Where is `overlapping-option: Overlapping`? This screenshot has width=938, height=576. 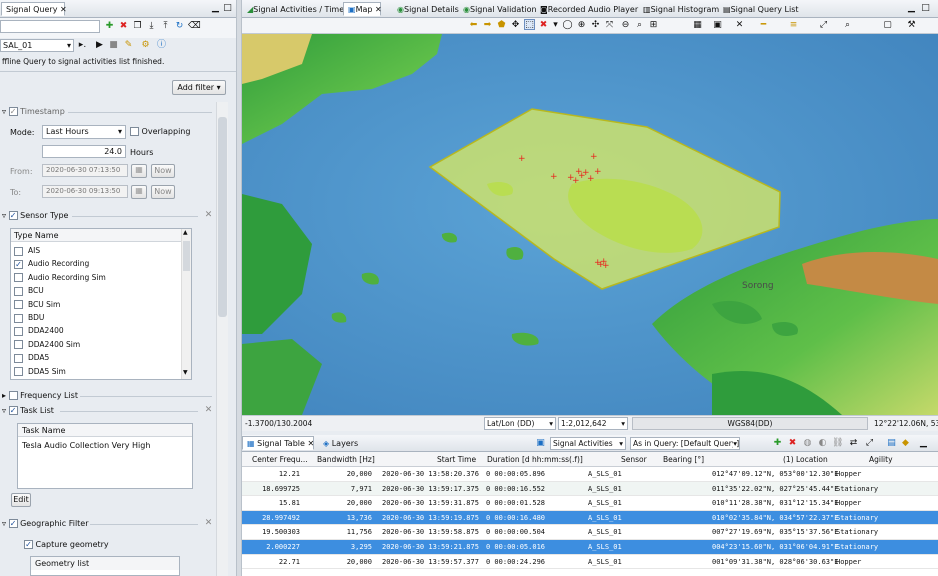 overlapping-option: Overlapping is located at coordinates (160, 131).